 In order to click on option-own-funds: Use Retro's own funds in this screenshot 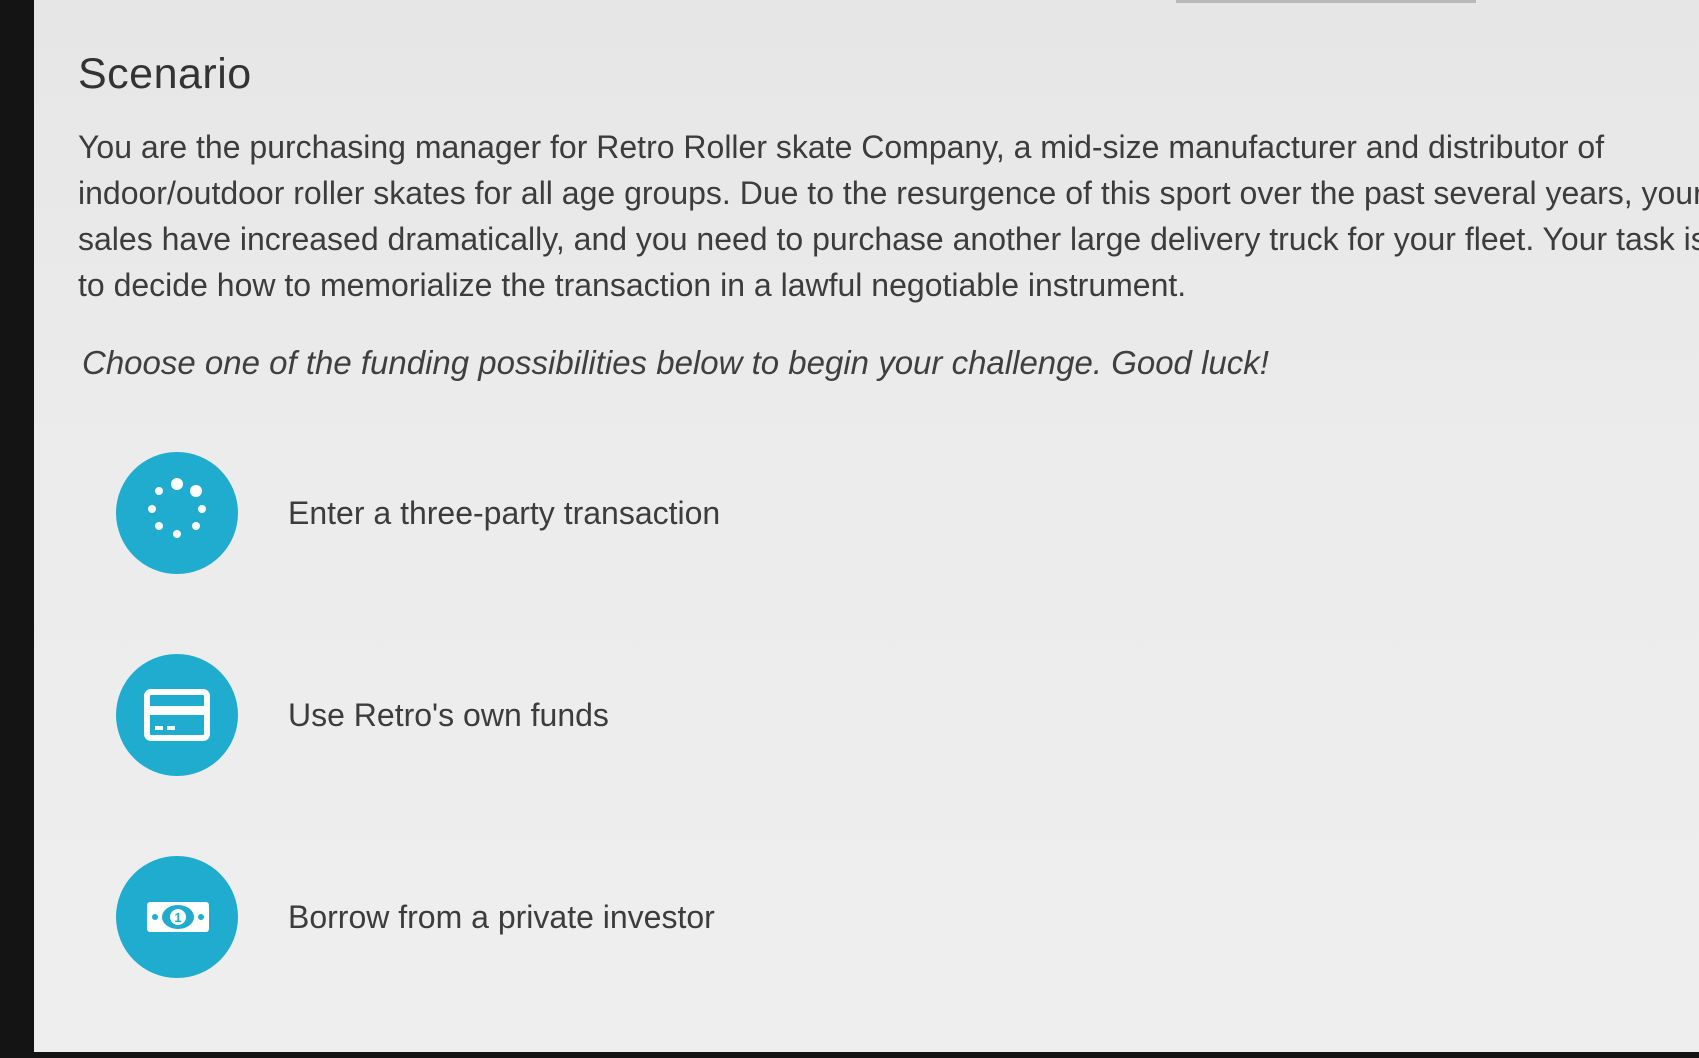, I will do `click(666, 715)`.